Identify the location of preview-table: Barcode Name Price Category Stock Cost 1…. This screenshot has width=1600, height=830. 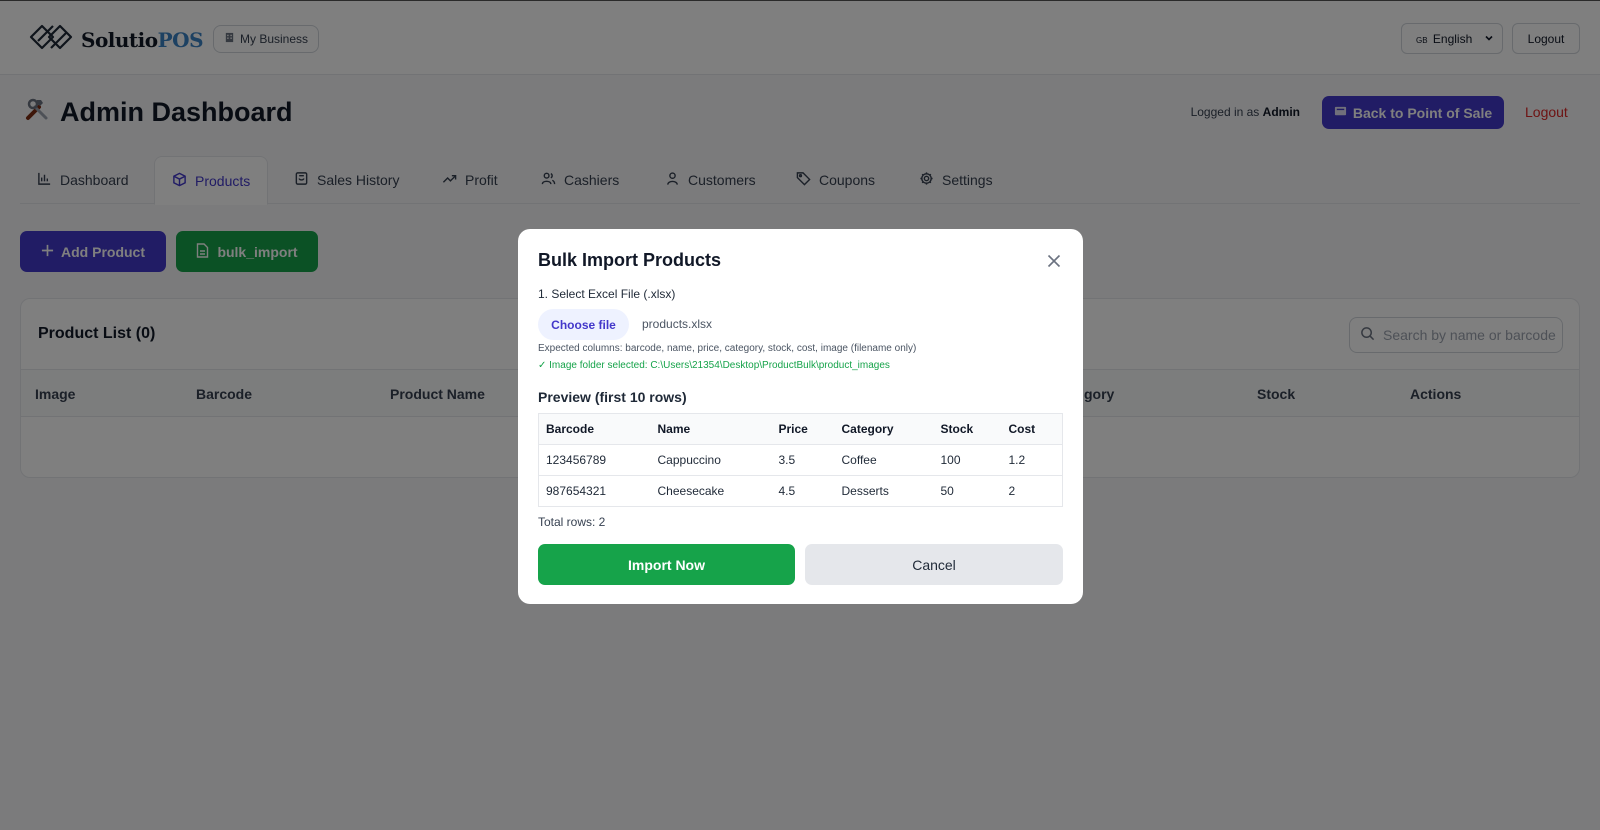
(800, 460).